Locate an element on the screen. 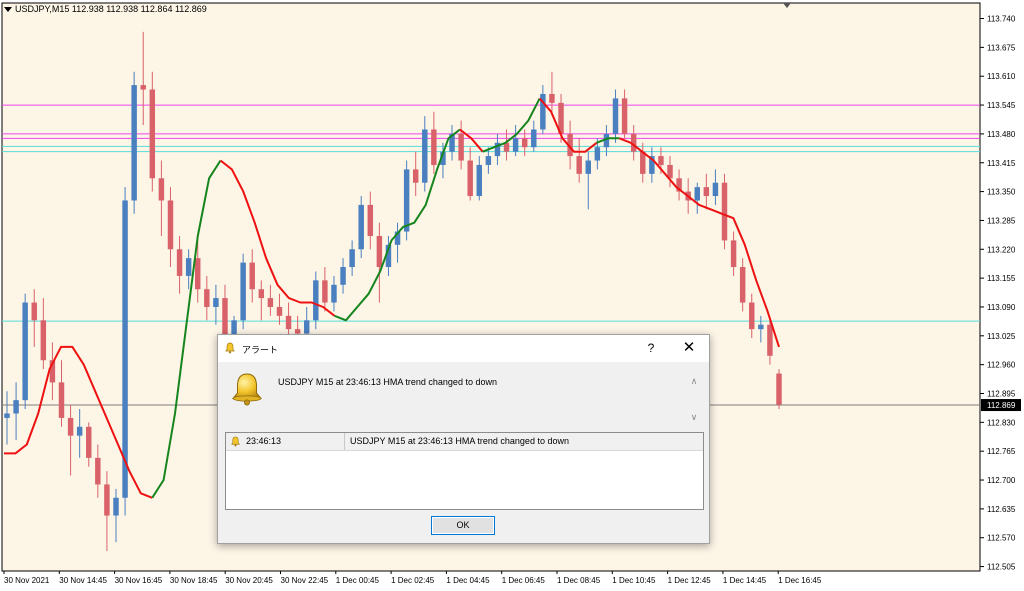  y-axis-label: 113.480 is located at coordinates (1001, 134).